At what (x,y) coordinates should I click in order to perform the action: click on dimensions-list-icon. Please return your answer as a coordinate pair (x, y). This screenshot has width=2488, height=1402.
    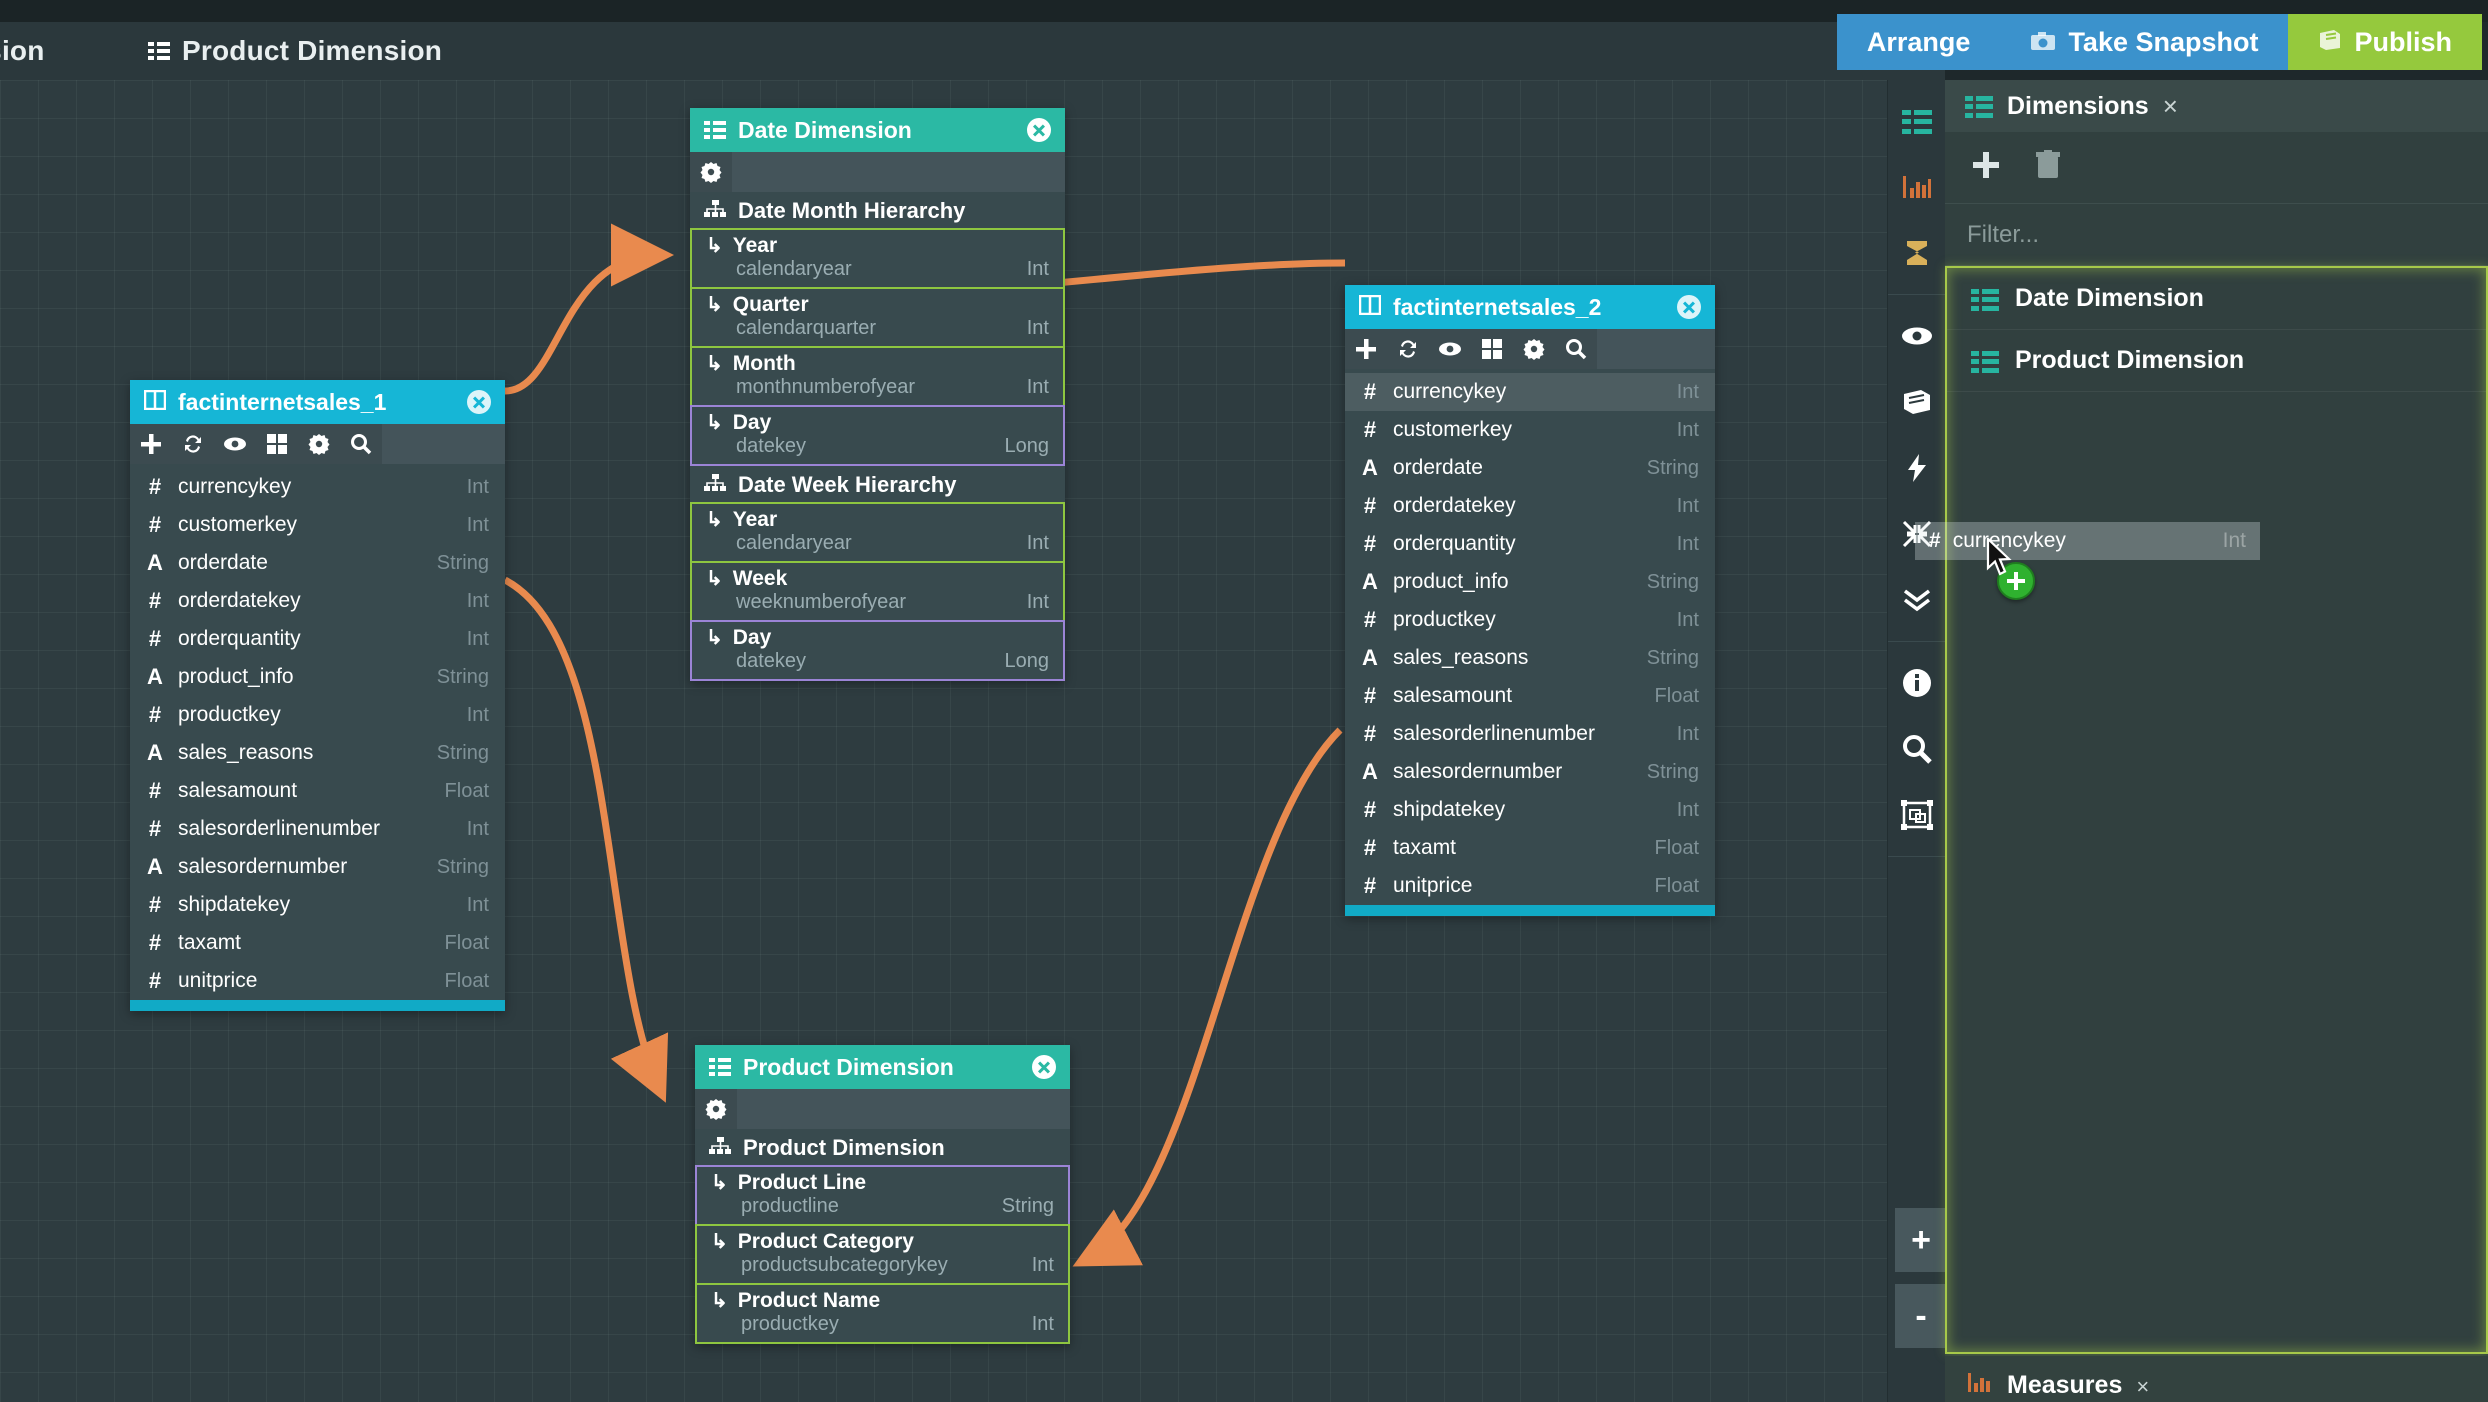
    Looking at the image, I should click on (1917, 121).